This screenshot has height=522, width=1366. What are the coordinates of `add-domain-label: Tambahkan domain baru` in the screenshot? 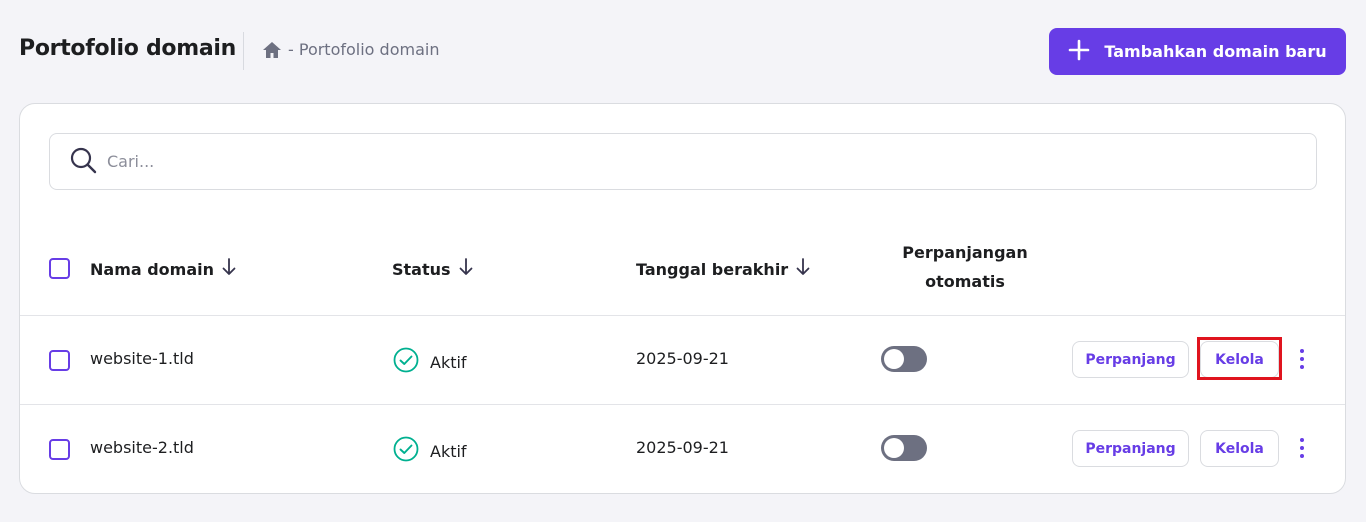 It's located at (1215, 51).